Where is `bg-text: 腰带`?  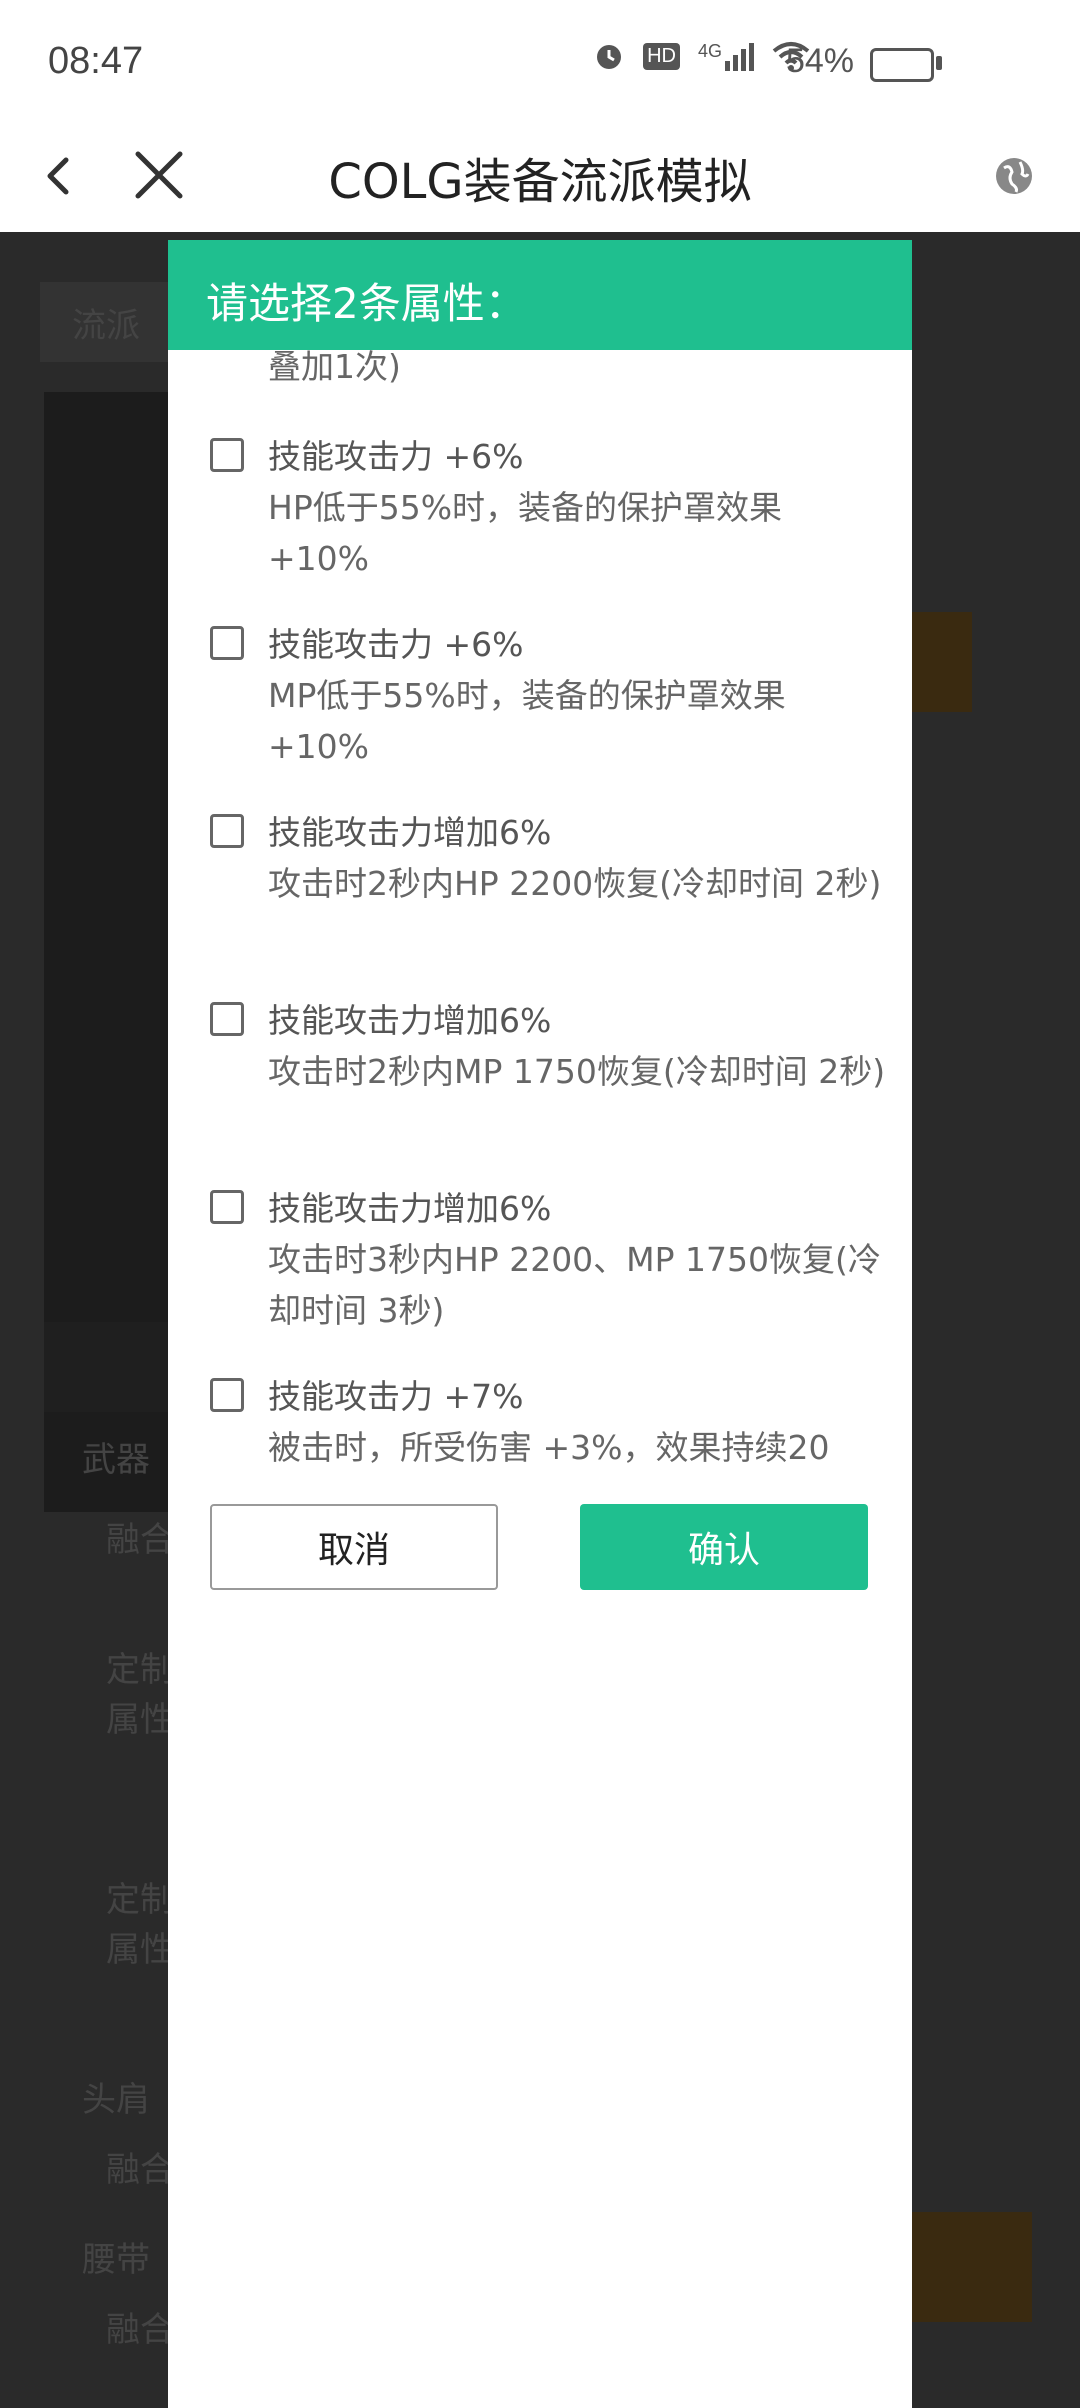 bg-text: 腰带 is located at coordinates (116, 2260).